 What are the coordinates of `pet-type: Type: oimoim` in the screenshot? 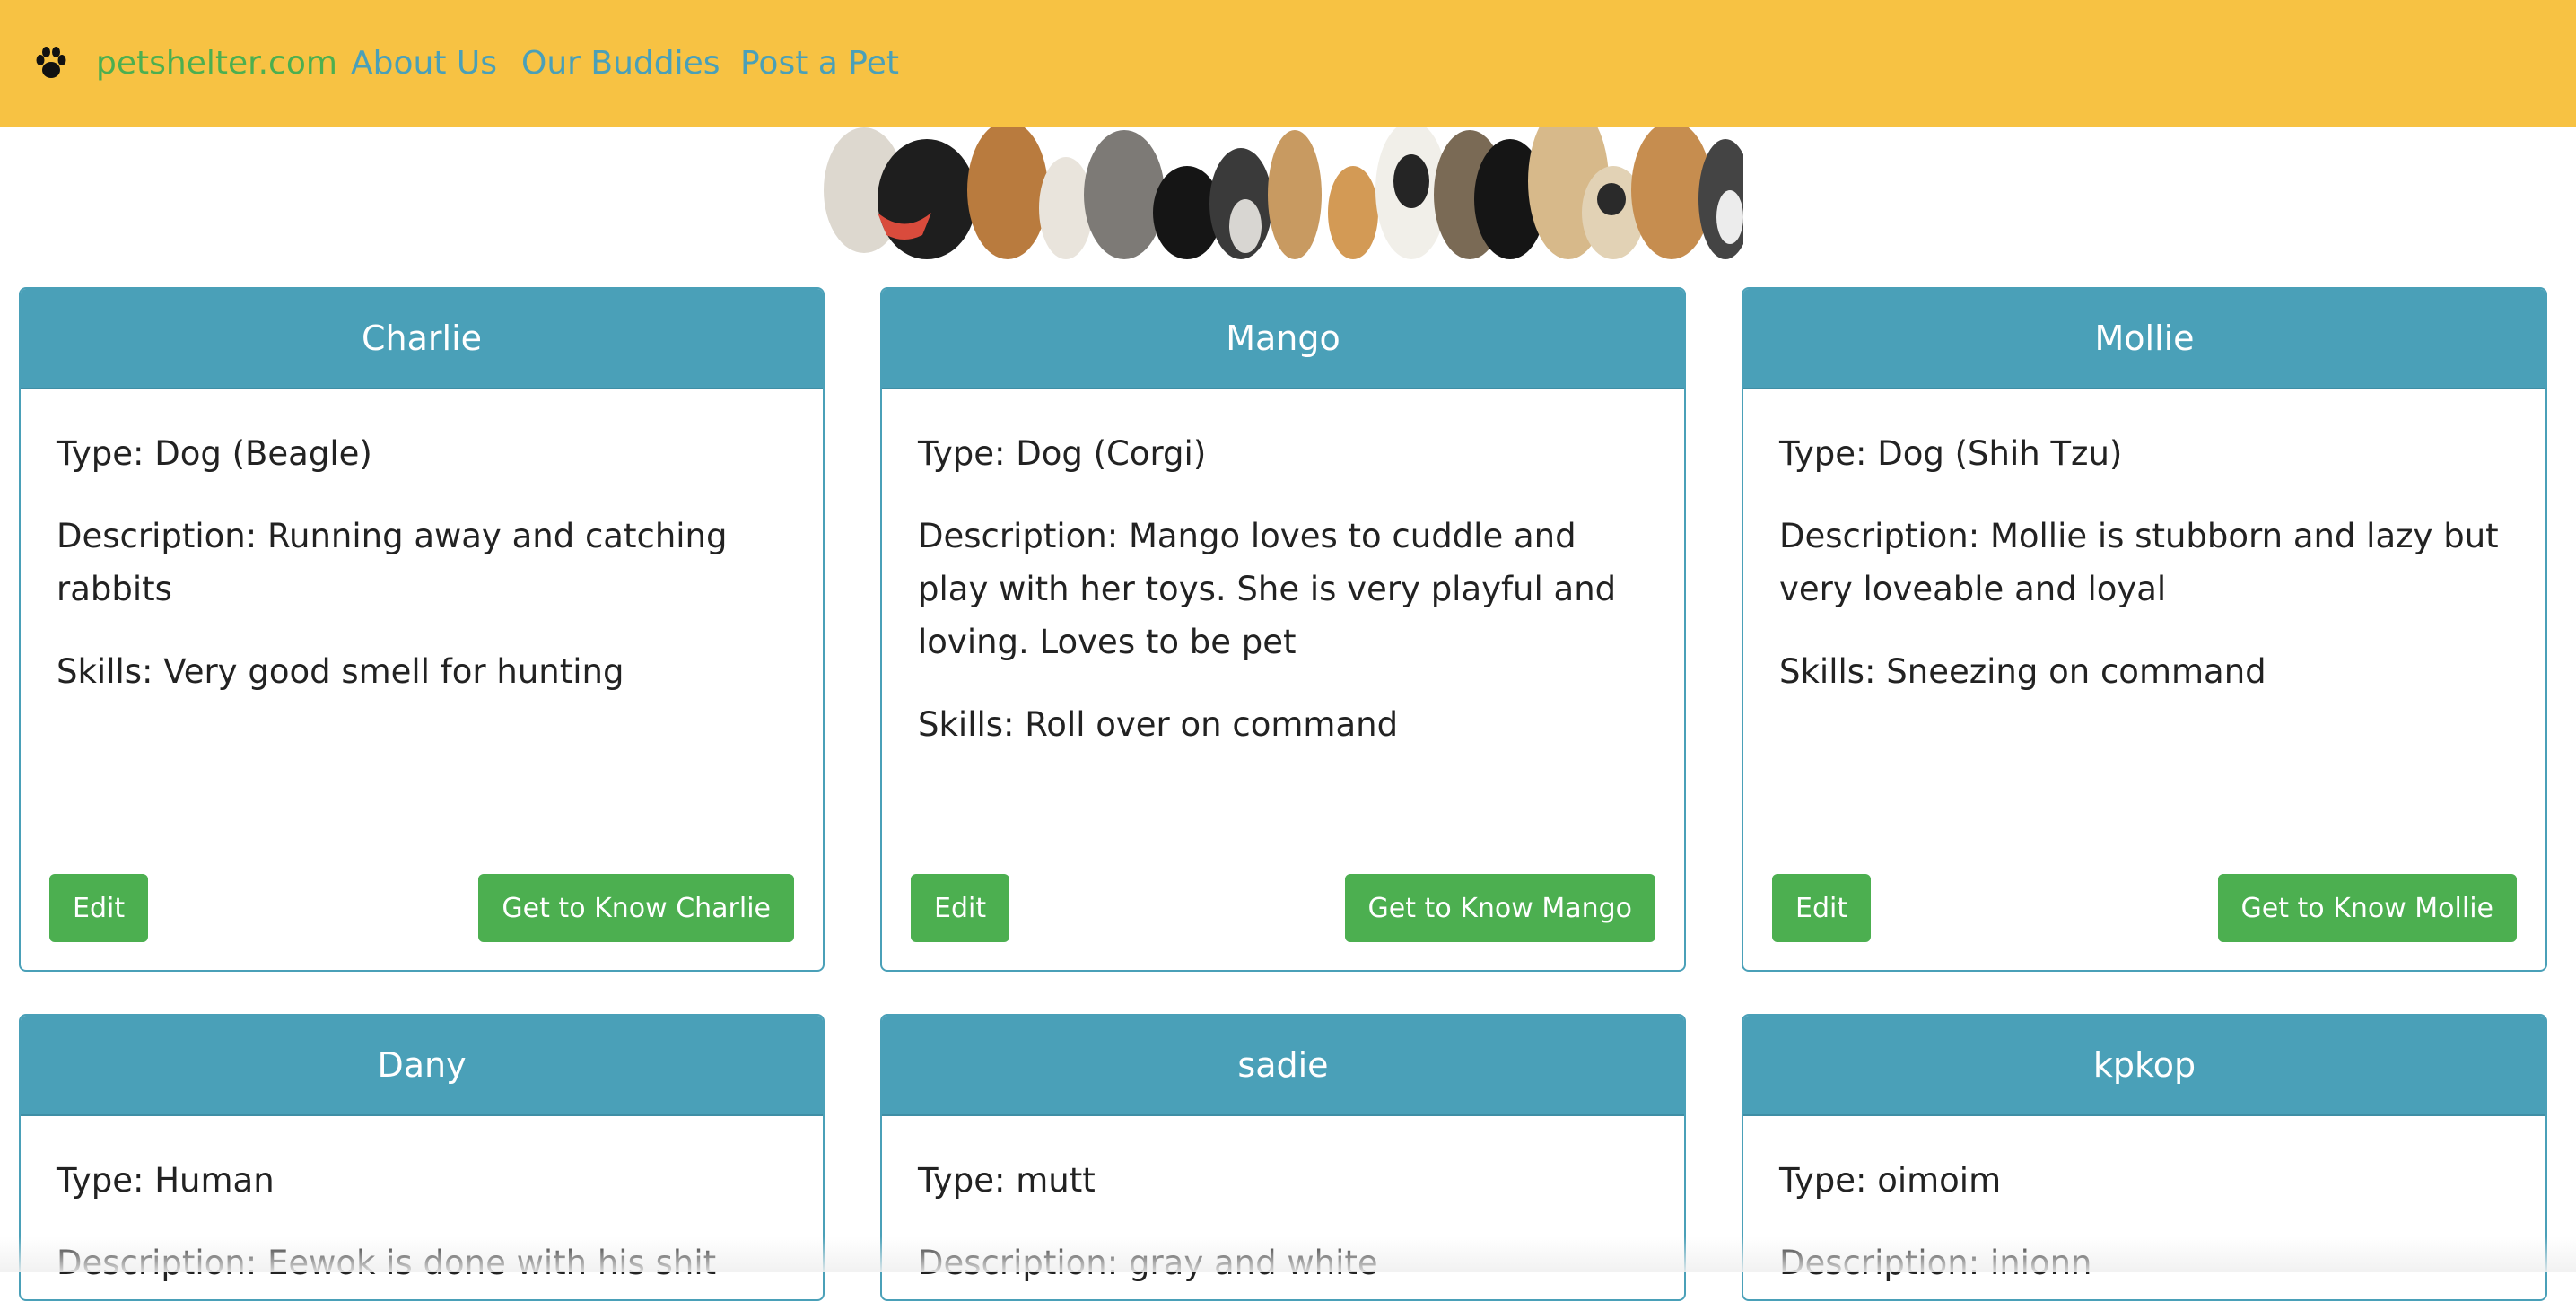 It's located at (1891, 1180).